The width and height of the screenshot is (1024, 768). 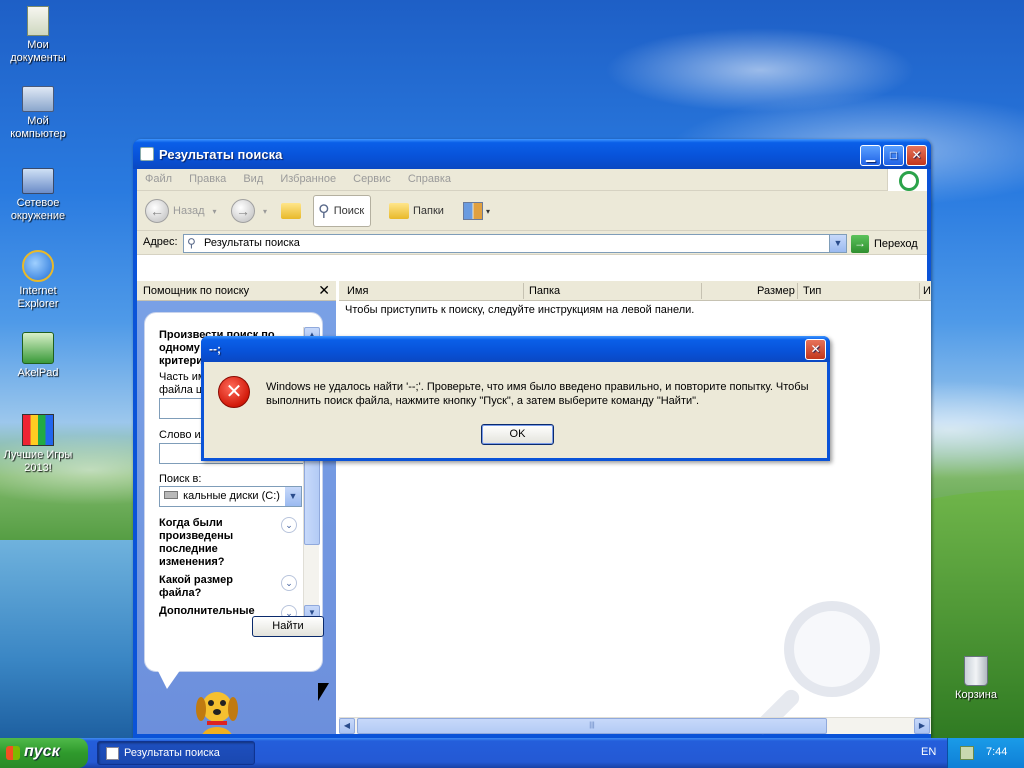 What do you see at coordinates (38, 127) in the screenshot?
I see `desktop-icon-label: Мой компьютер` at bounding box center [38, 127].